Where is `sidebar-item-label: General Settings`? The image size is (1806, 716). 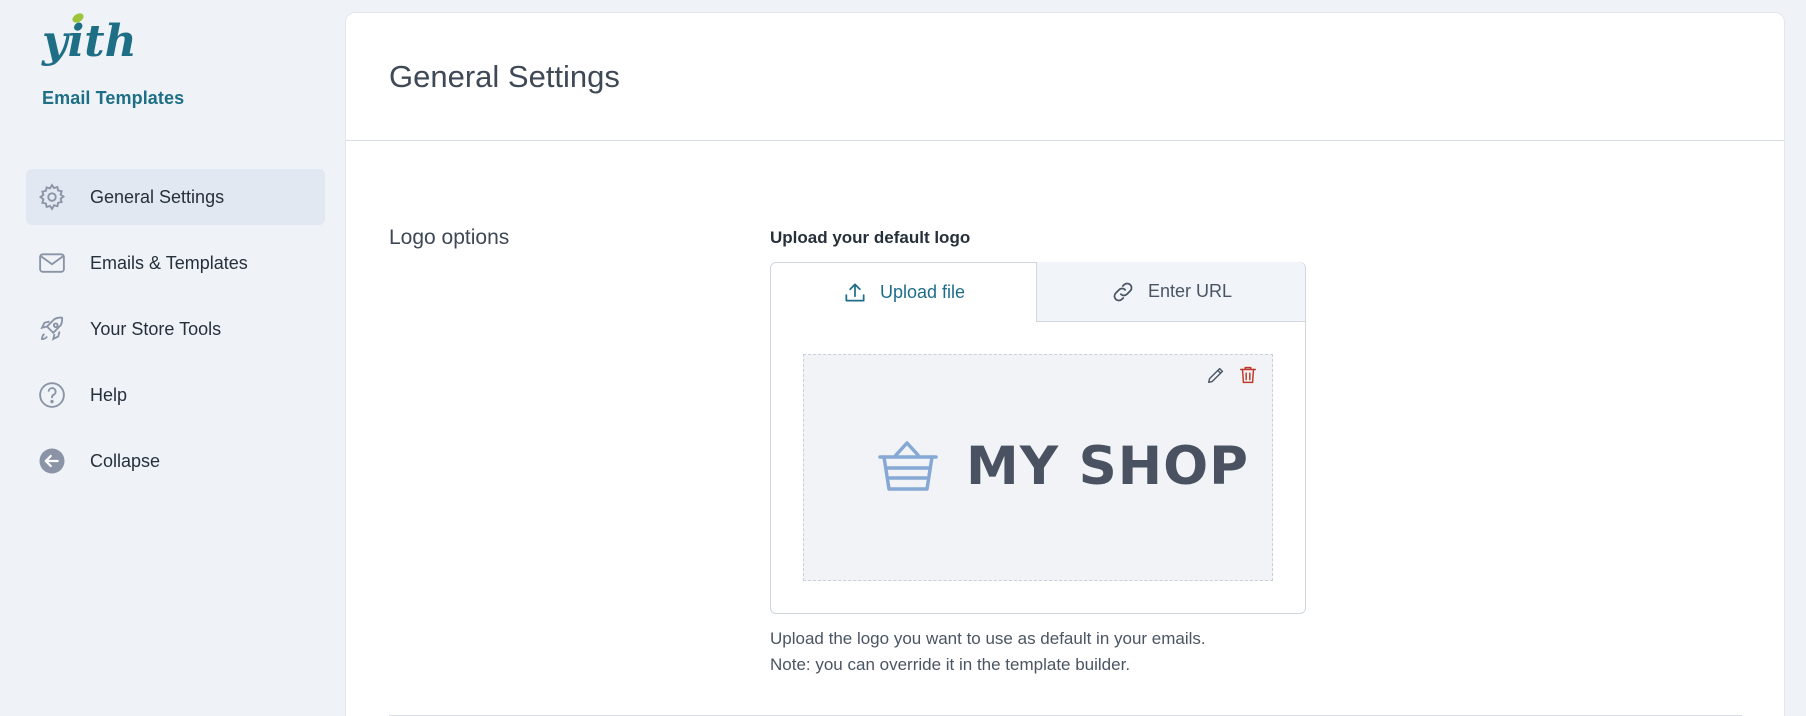
sidebar-item-label: General Settings is located at coordinates (157, 196).